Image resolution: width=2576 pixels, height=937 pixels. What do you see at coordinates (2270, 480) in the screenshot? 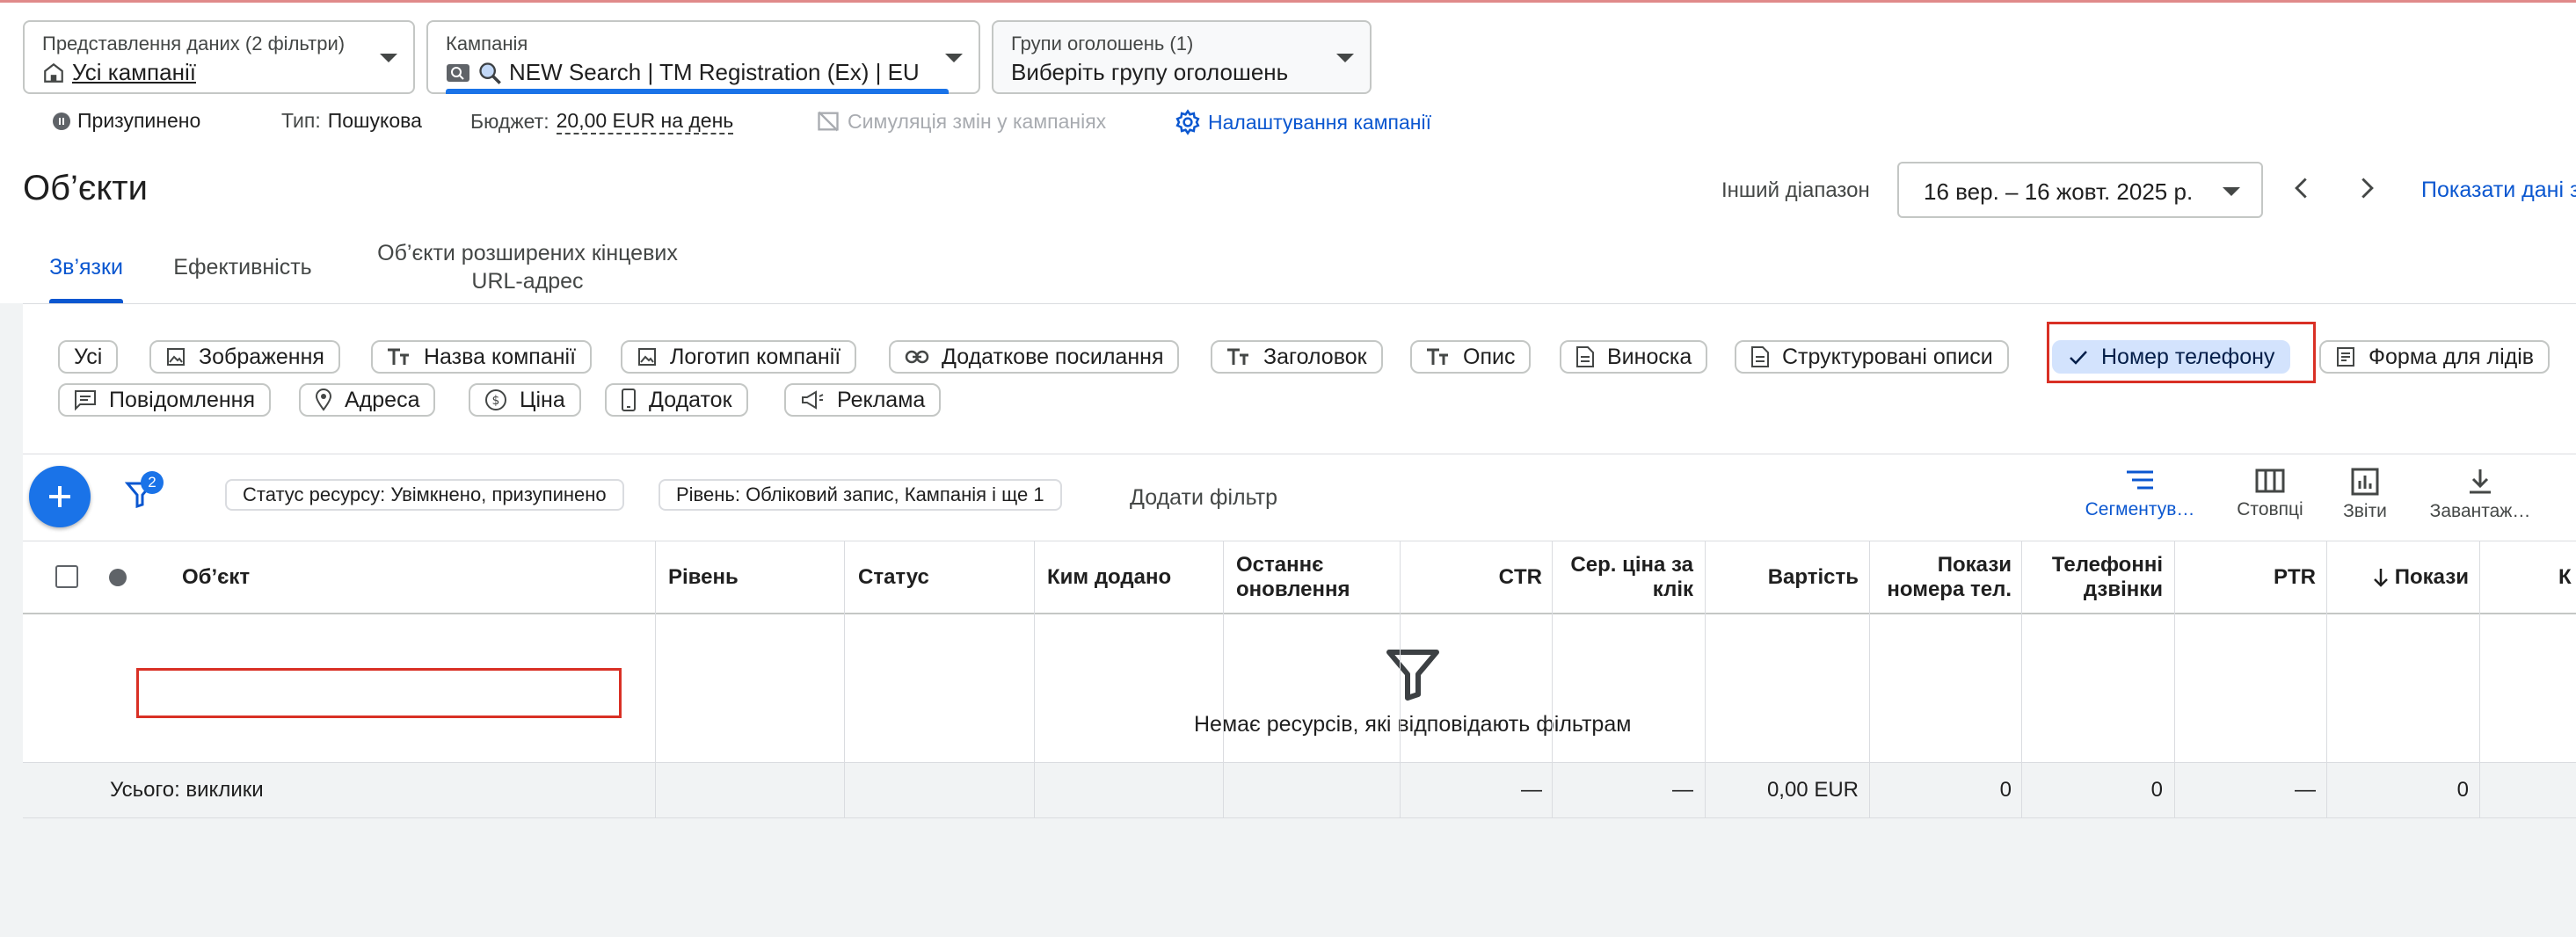
I see `columns-icon` at bounding box center [2270, 480].